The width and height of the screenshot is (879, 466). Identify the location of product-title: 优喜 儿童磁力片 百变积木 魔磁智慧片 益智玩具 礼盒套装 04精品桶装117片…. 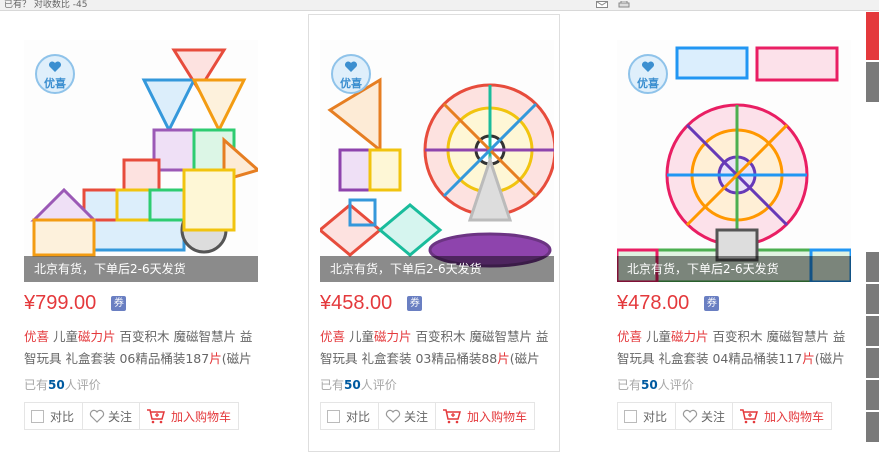
(733, 348).